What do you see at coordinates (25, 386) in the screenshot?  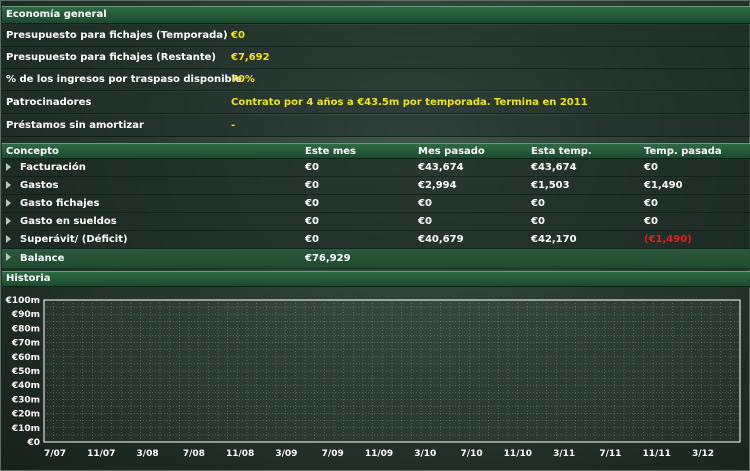 I see `y-tick-label: €40m` at bounding box center [25, 386].